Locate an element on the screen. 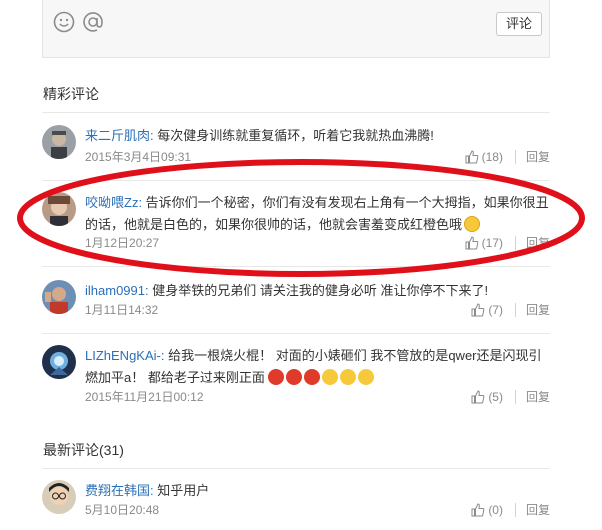 This screenshot has width=602, height=530. comment-time: 5月10日20:48 is located at coordinates (122, 510).